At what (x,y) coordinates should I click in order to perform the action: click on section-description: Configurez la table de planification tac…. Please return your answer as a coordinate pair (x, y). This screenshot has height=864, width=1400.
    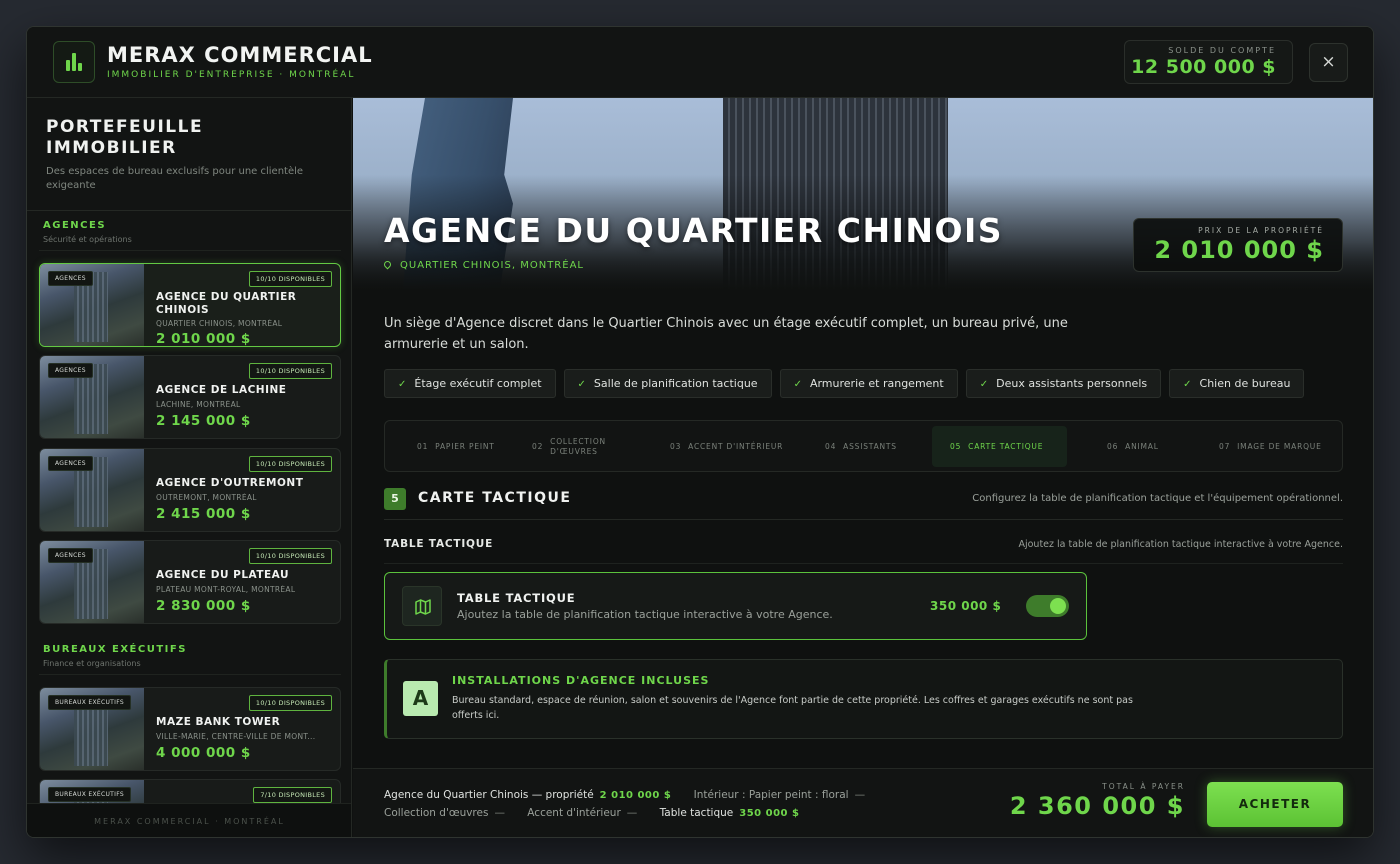
    Looking at the image, I should click on (1157, 498).